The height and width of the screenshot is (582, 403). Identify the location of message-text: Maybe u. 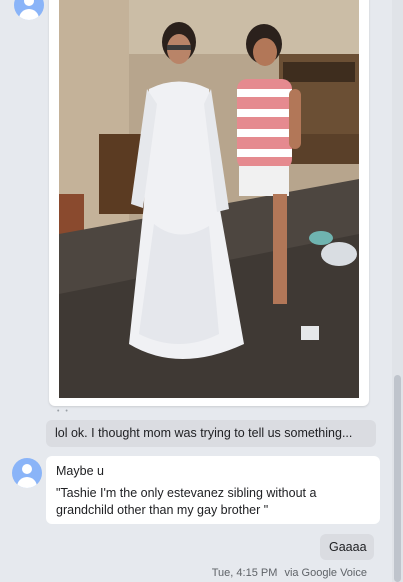
(80, 471).